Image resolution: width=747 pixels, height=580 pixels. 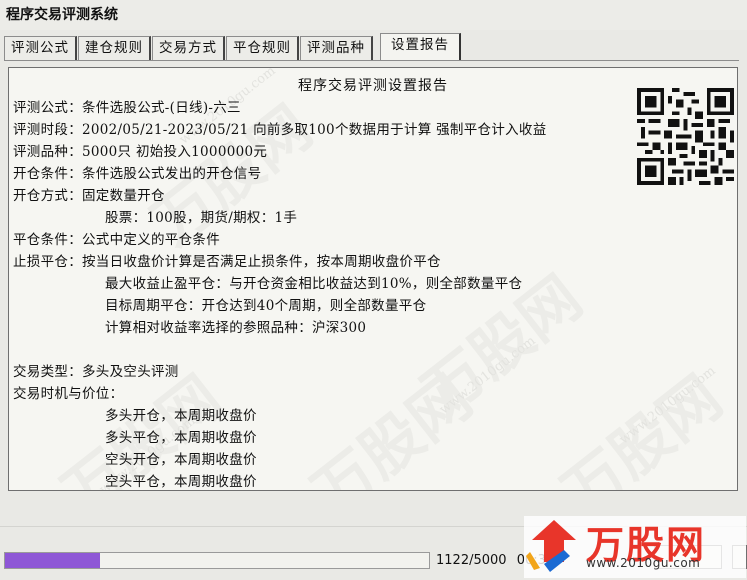 I want to click on tab-trade-mode: 交易方式, so click(x=188, y=48).